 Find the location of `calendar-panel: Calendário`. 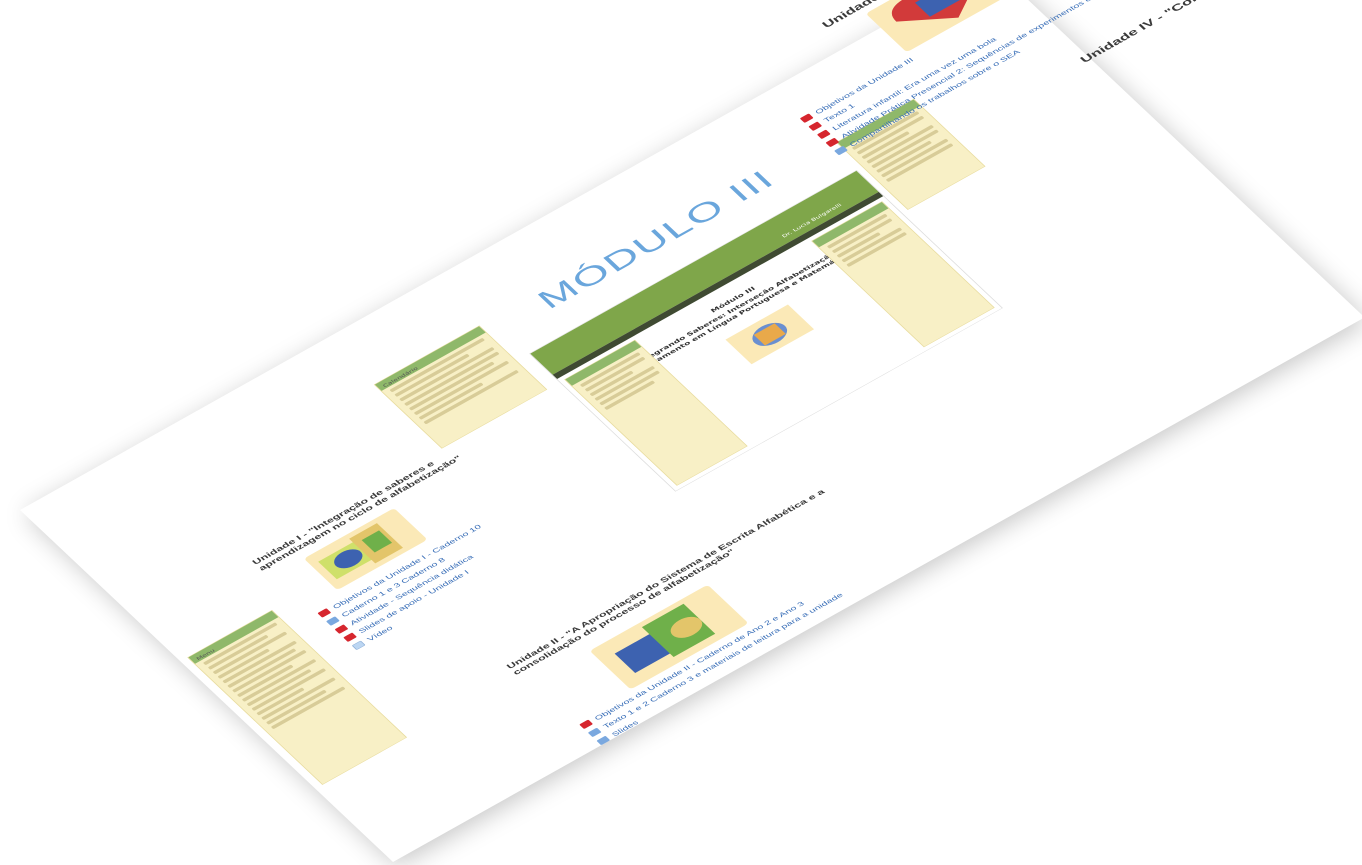

calendar-panel: Calendário is located at coordinates (460, 387).